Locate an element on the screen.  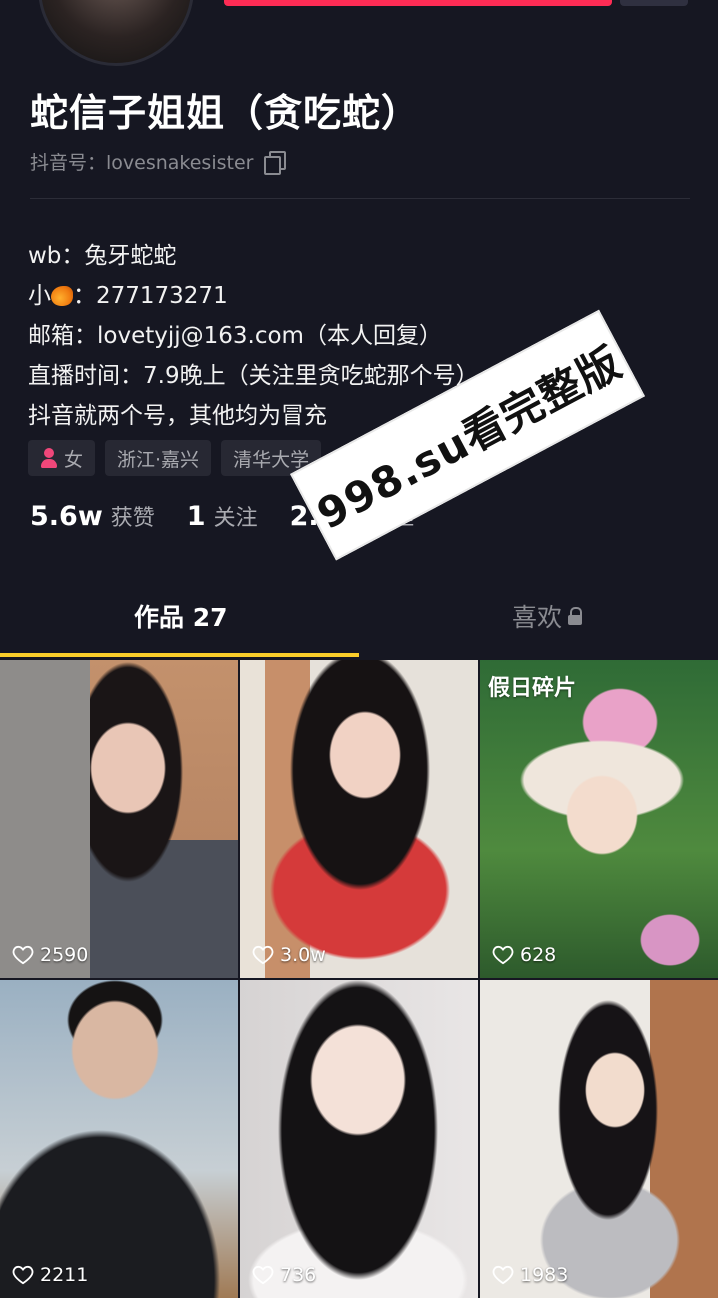
flame-emoji-icon is located at coordinates (62, 296).